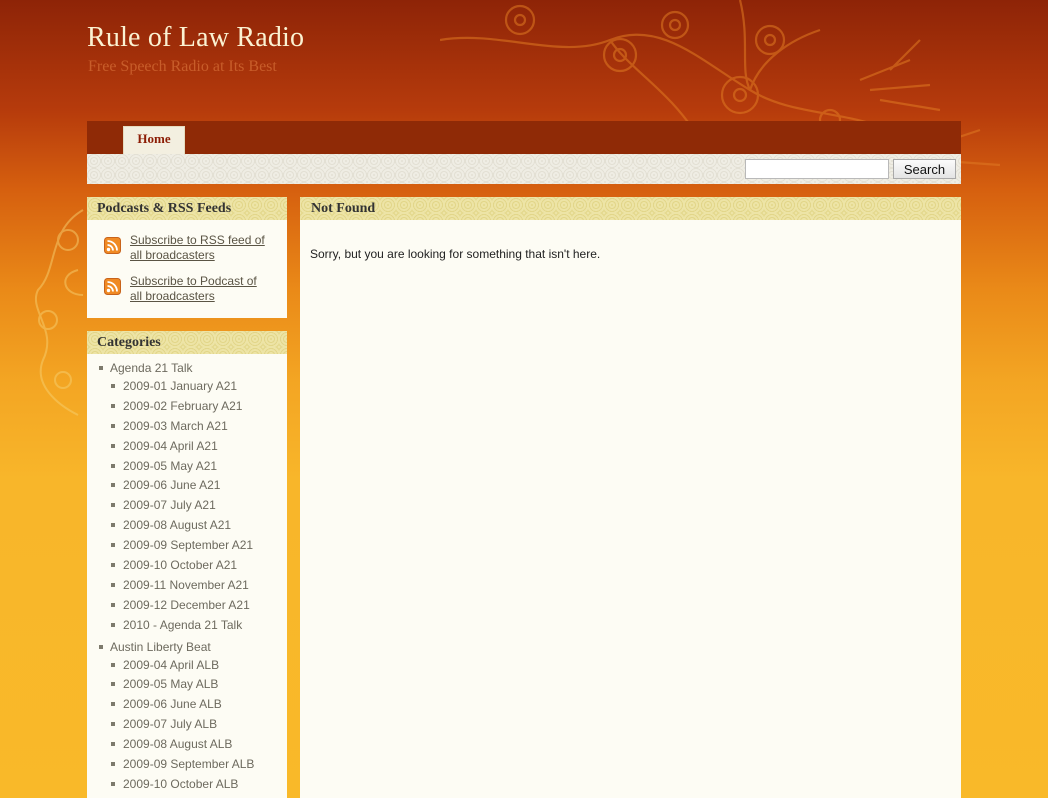 This screenshot has width=1048, height=798. I want to click on subcategory-link: 2009-05 May A21, so click(187, 467).